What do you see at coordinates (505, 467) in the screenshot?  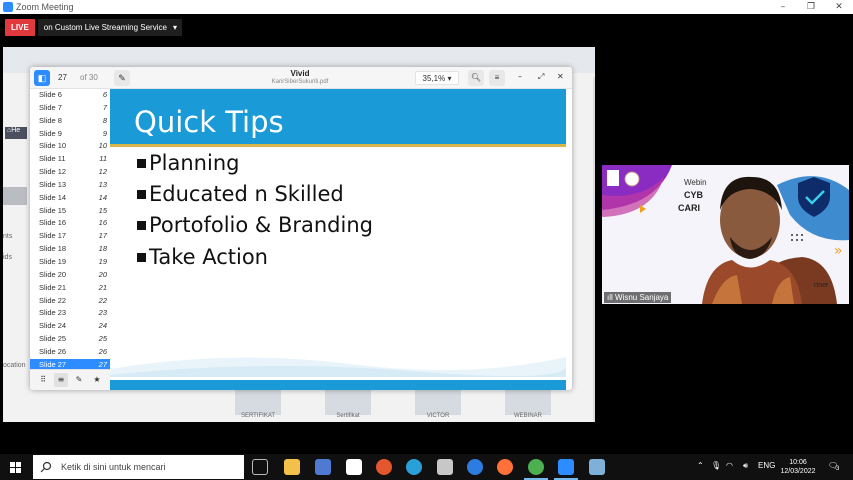 I see `firefox-icon` at bounding box center [505, 467].